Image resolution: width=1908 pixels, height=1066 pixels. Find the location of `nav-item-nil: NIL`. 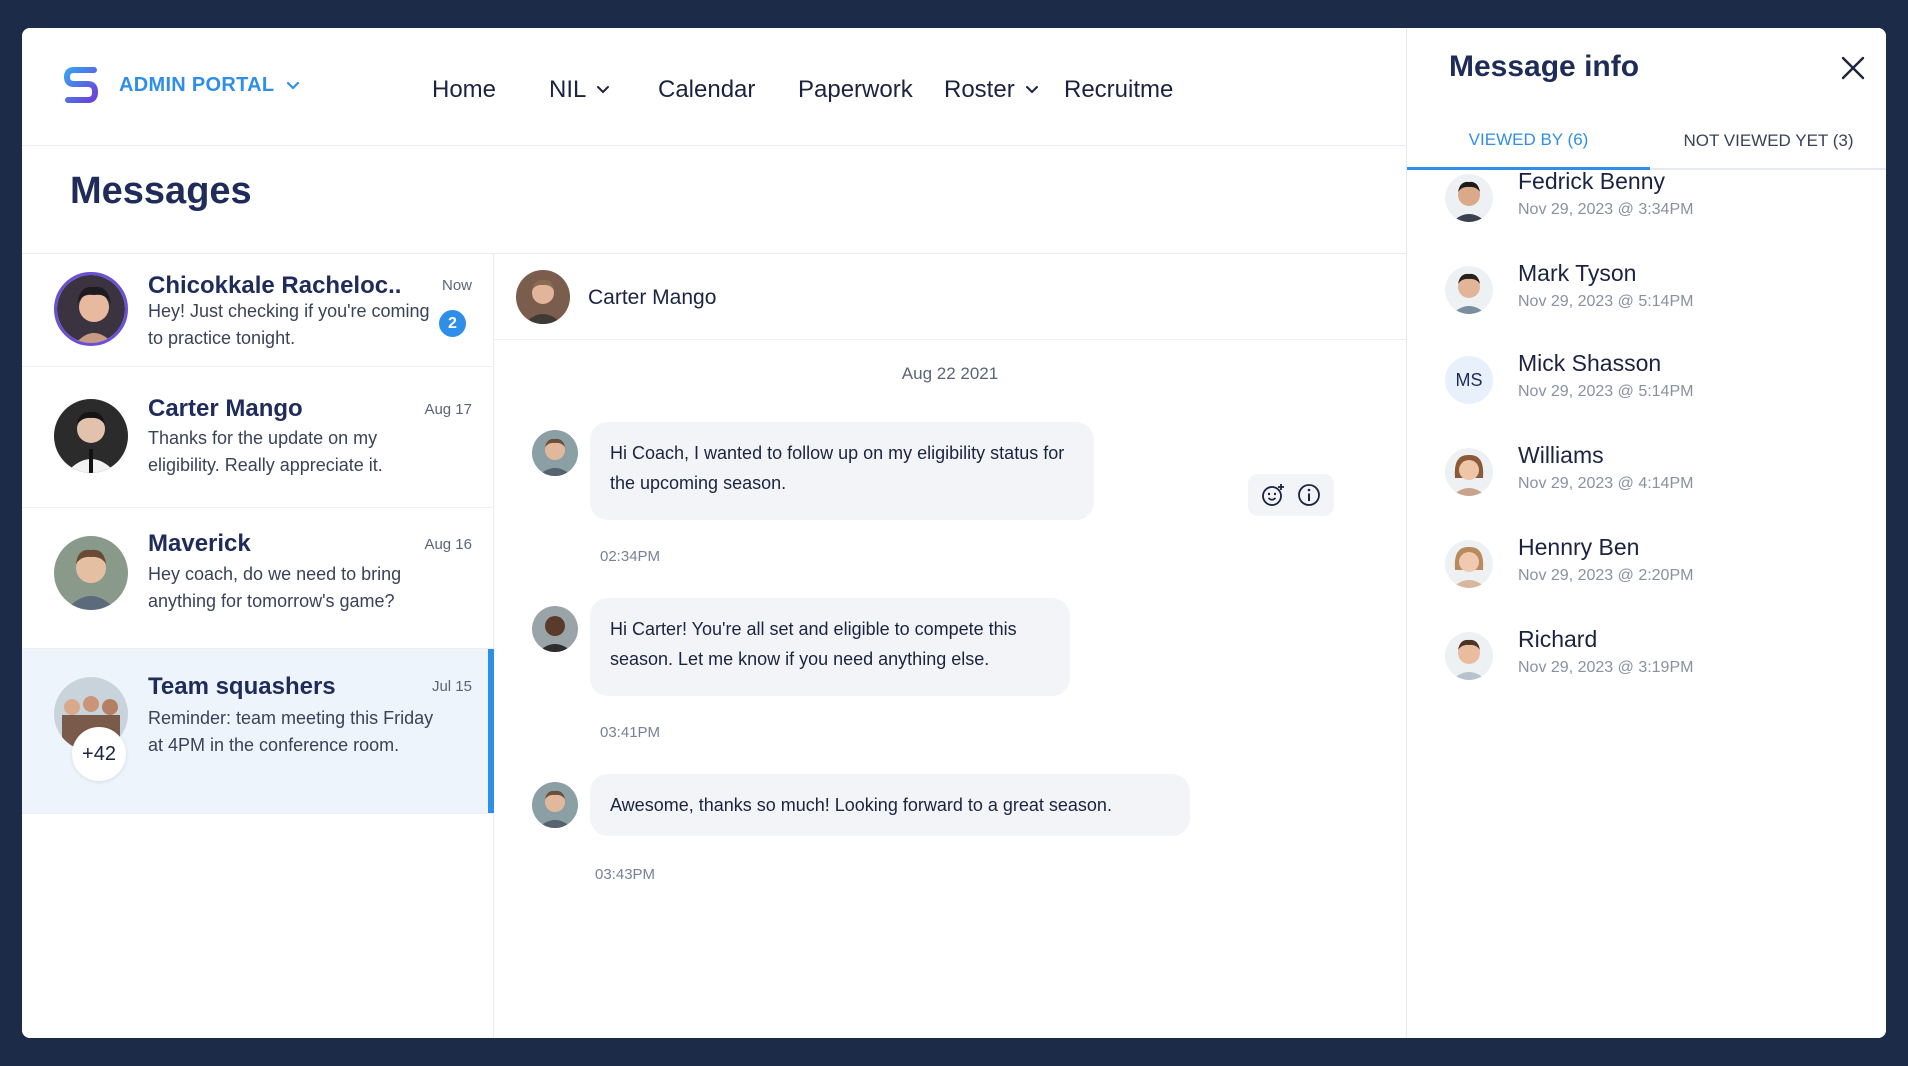

nav-item-nil: NIL is located at coordinates (579, 90).